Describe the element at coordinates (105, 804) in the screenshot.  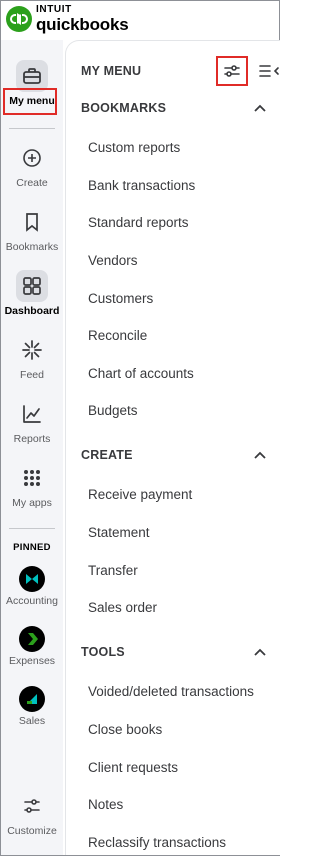
I see `menu-link: Notes` at that location.